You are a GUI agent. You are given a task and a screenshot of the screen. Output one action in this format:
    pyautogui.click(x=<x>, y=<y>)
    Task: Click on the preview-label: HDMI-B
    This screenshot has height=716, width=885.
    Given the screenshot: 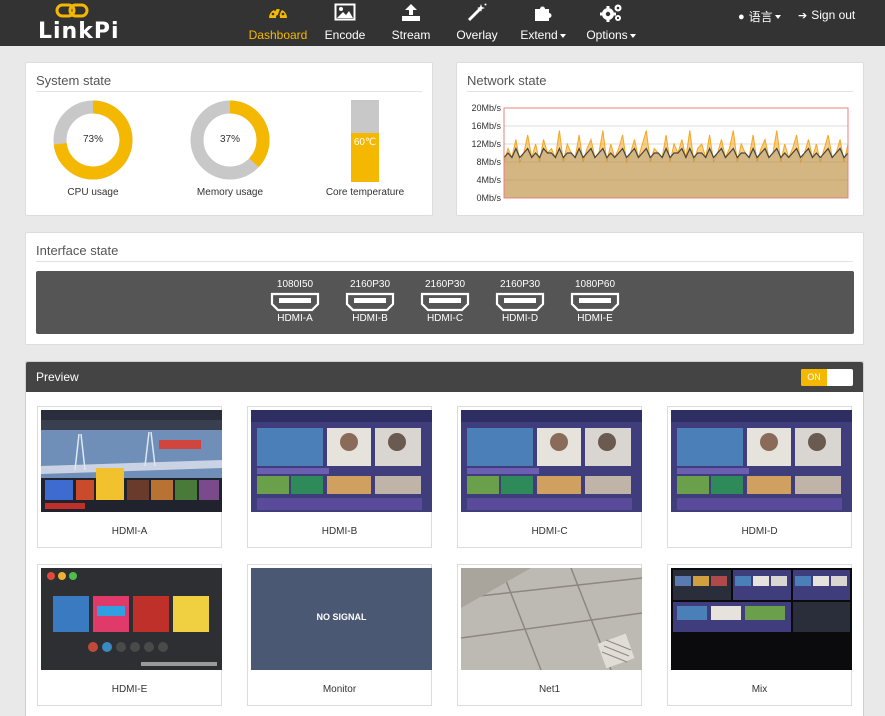 What is the action you would take?
    pyautogui.click(x=339, y=531)
    